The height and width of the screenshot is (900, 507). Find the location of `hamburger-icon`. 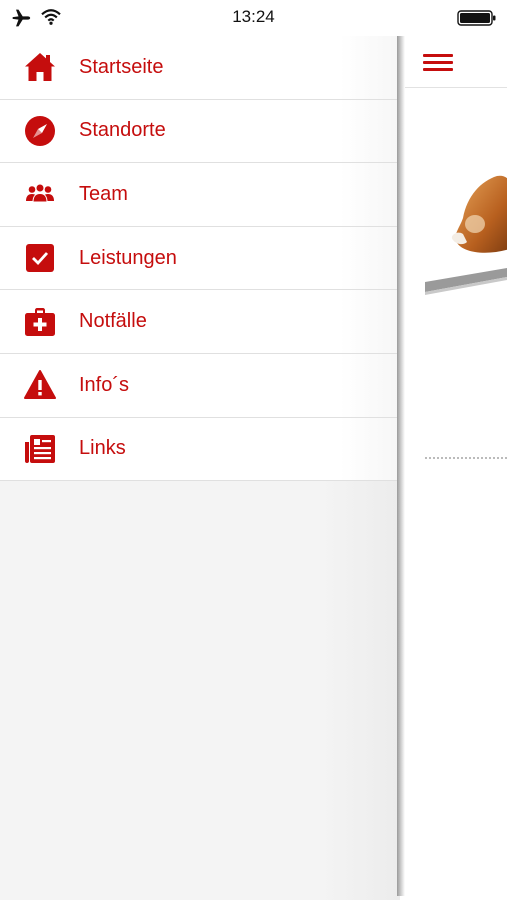

hamburger-icon is located at coordinates (438, 63).